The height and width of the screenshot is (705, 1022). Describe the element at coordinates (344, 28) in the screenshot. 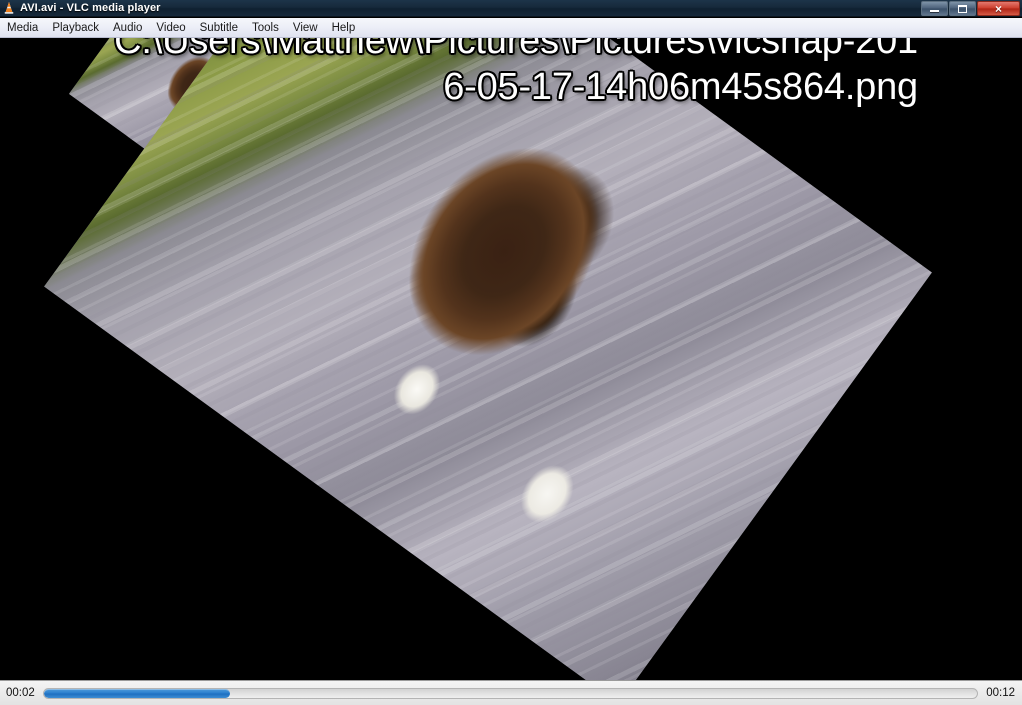

I see `menu-item-help: Help` at that location.